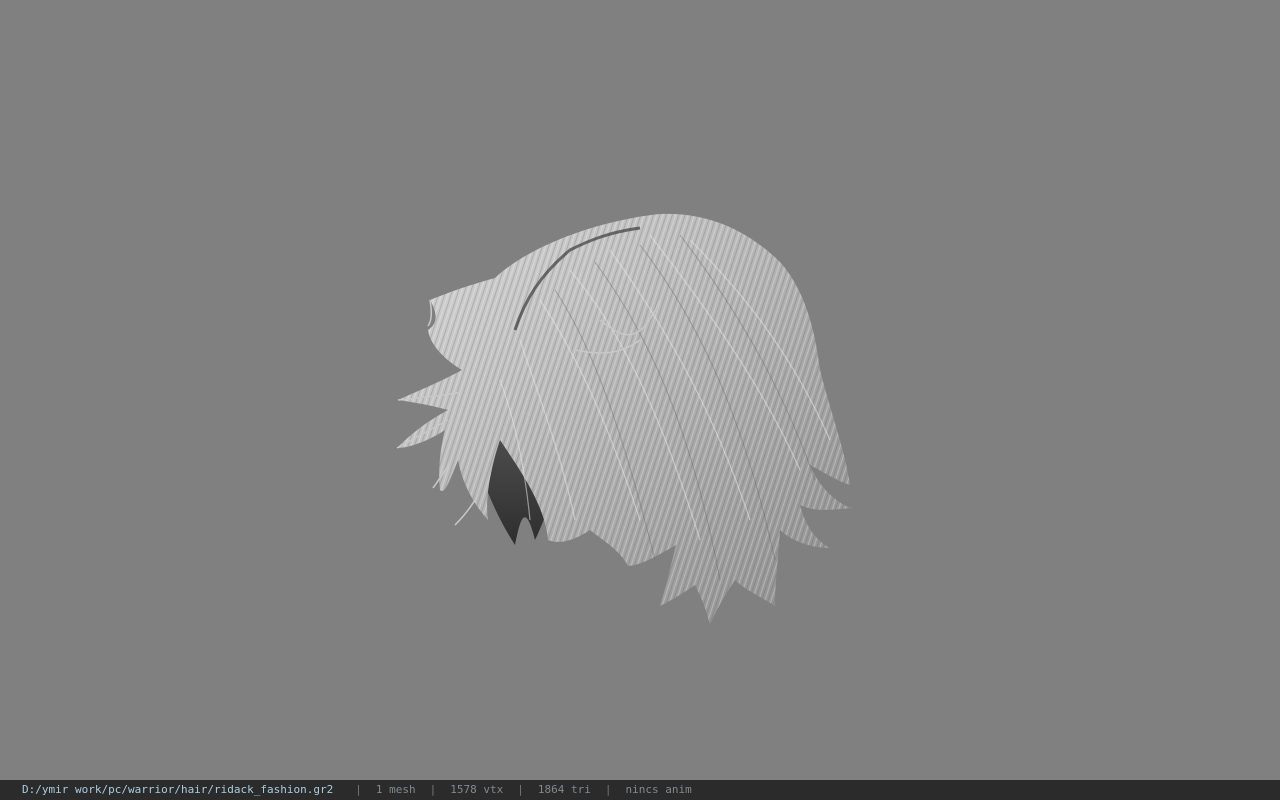  I want to click on animation-status: nincs anim, so click(658, 789).